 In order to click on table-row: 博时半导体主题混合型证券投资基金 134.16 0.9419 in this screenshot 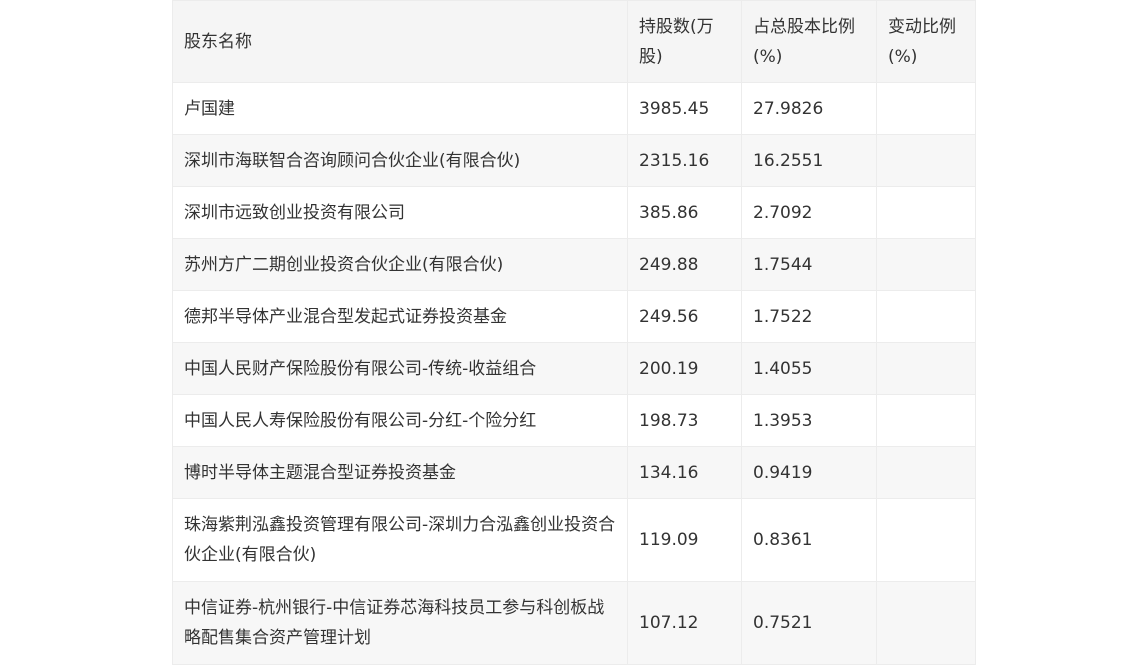, I will do `click(574, 472)`.